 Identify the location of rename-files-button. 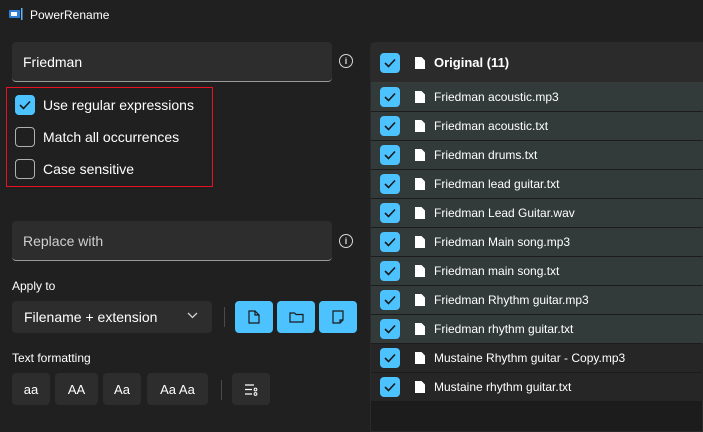
(254, 317).